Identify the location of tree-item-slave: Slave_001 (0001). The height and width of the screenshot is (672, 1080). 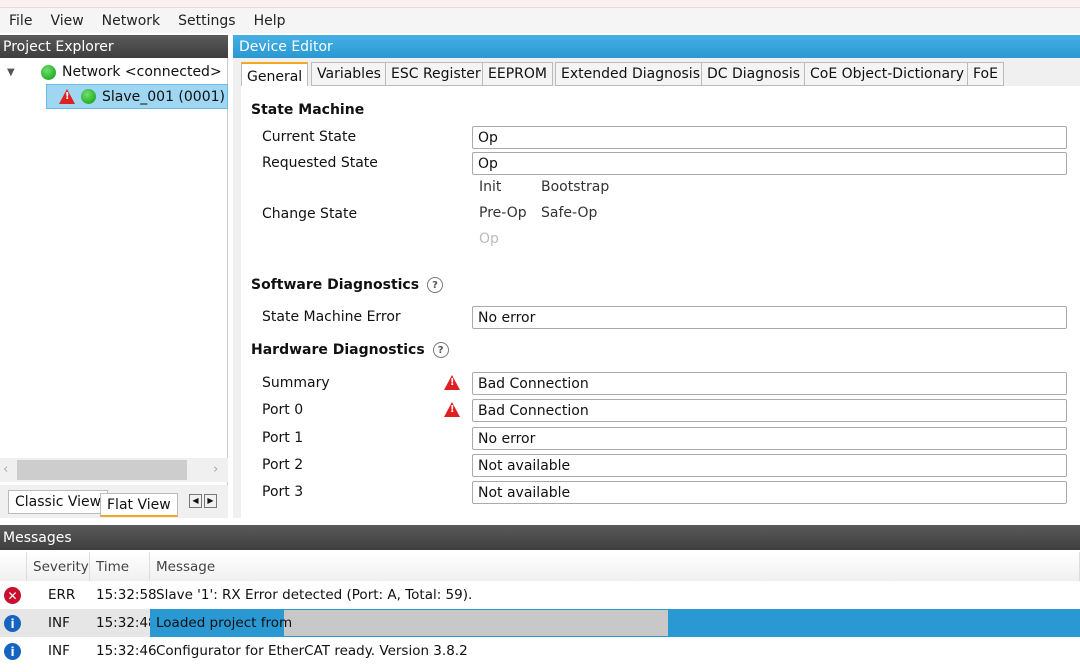
(137, 96).